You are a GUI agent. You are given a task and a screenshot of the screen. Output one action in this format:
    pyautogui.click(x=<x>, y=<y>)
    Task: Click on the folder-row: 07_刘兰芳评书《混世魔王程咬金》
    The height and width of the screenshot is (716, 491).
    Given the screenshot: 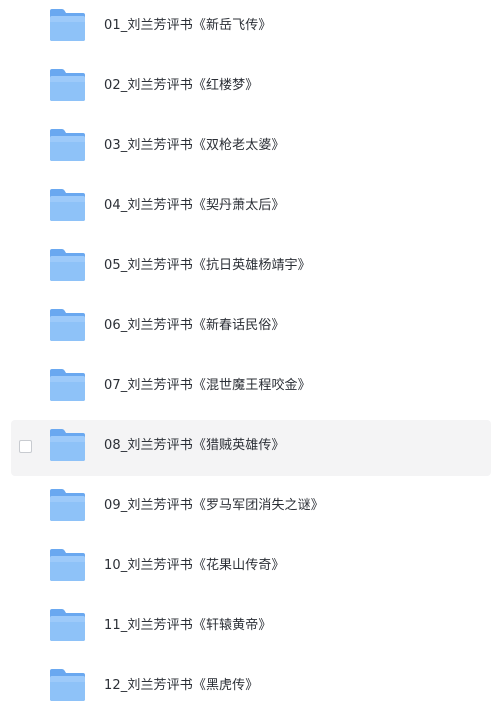 What is the action you would take?
    pyautogui.click(x=251, y=388)
    